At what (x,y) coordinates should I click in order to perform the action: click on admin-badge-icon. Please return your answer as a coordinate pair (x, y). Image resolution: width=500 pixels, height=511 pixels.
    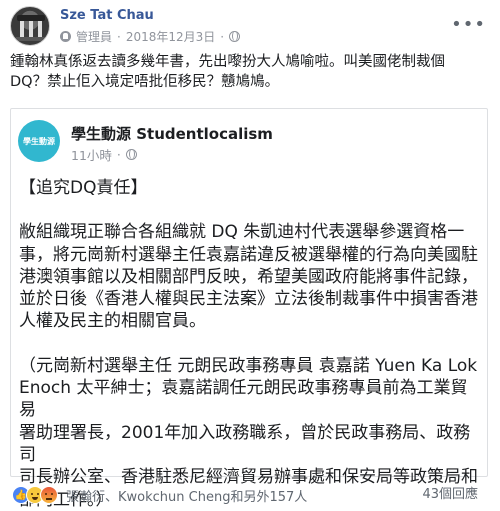
    Looking at the image, I should click on (65, 36).